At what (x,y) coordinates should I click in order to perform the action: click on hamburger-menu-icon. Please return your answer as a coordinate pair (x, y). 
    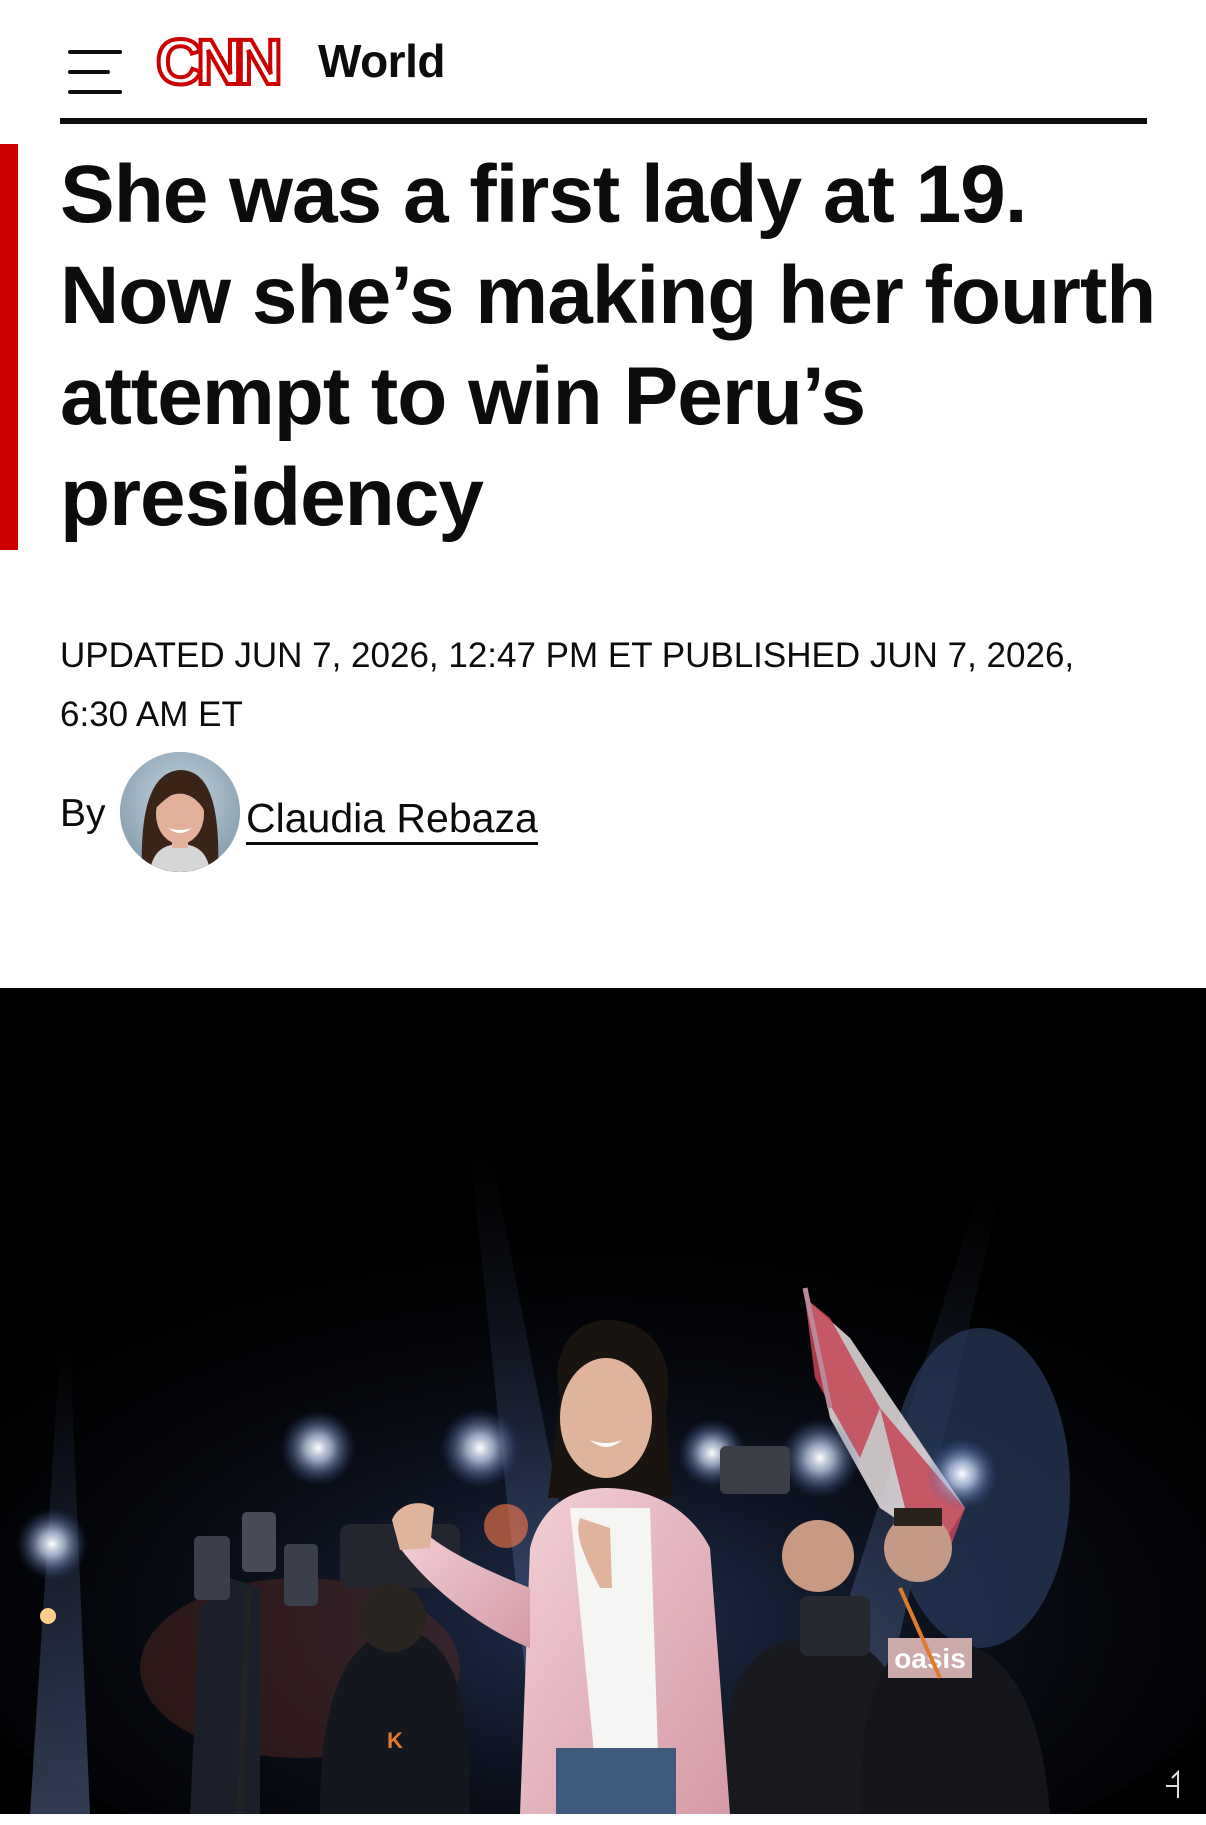
    Looking at the image, I should click on (96, 64).